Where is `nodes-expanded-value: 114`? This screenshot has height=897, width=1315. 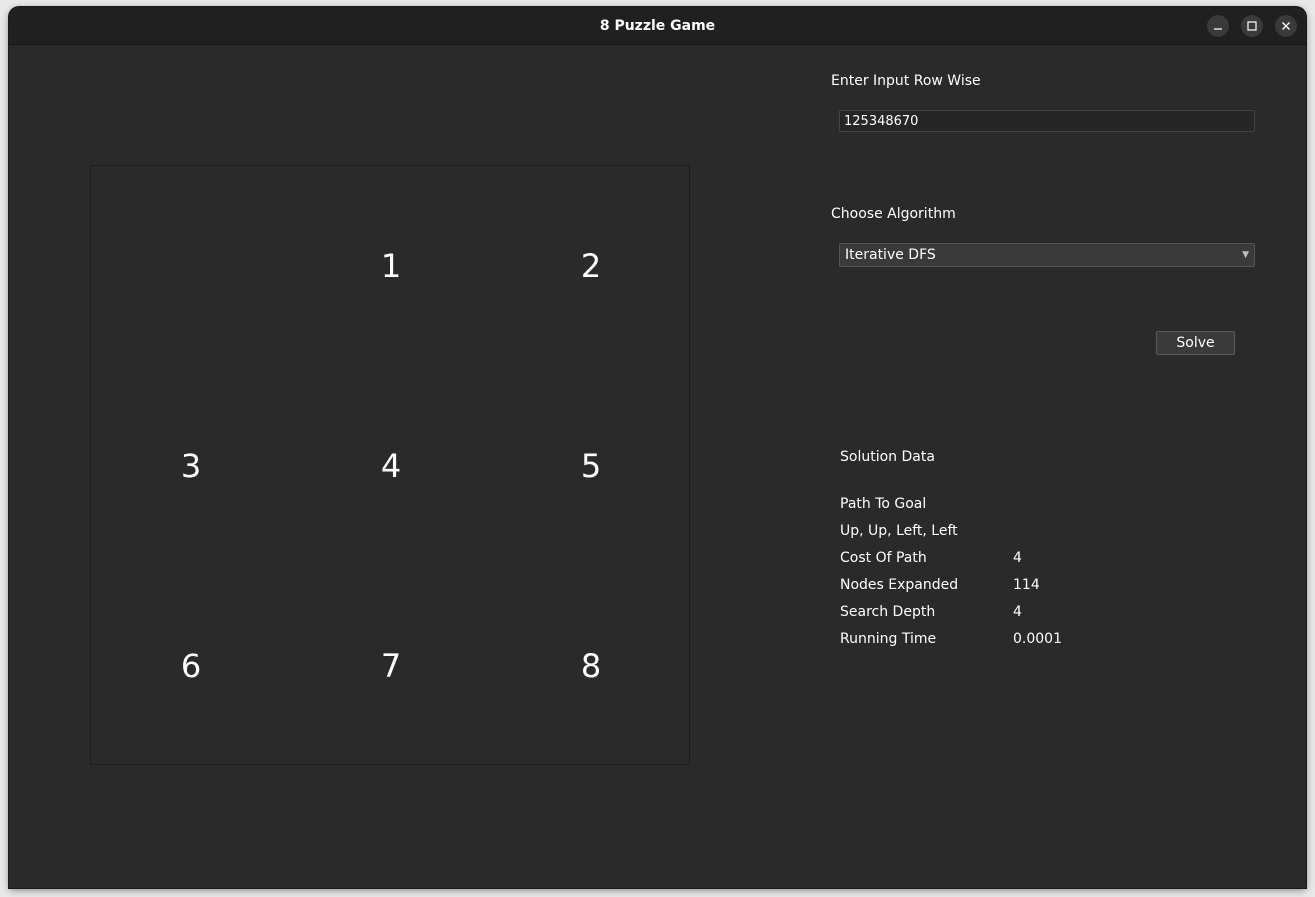 nodes-expanded-value: 114 is located at coordinates (1026, 585).